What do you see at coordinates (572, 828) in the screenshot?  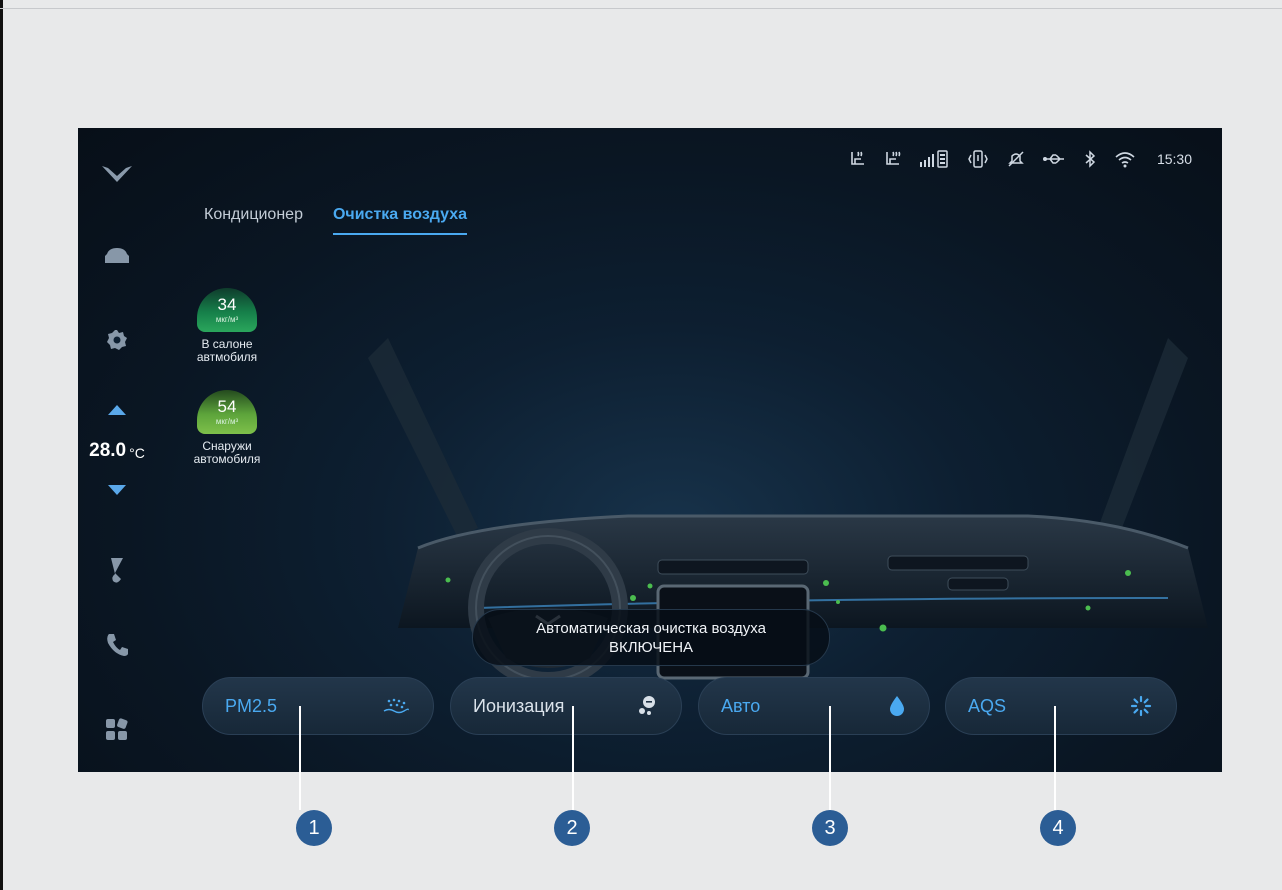 I see `callout-badge-2: 2` at bounding box center [572, 828].